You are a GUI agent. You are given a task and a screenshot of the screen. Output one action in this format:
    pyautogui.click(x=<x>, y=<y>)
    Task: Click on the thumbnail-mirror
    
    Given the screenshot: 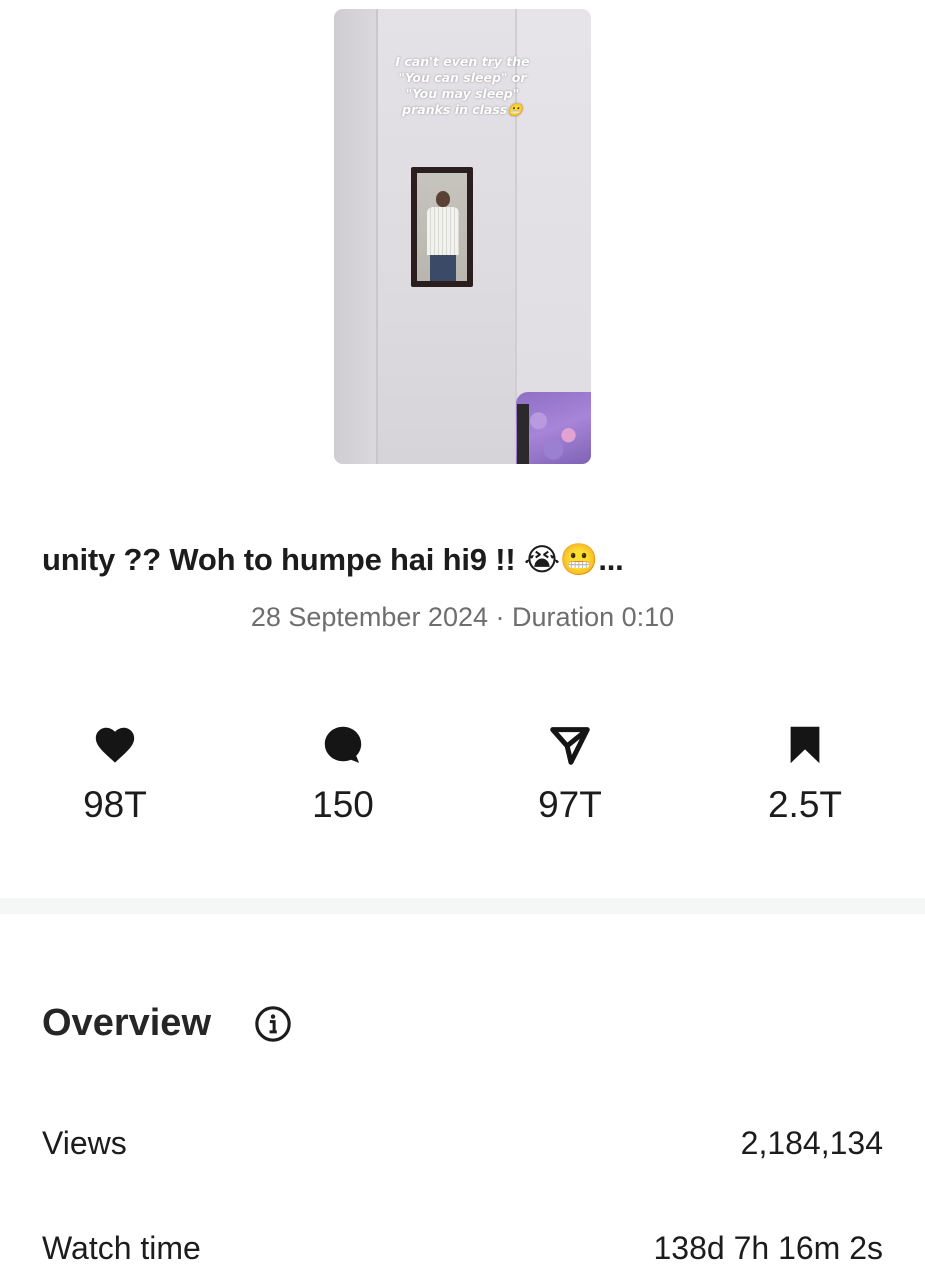 What is the action you would take?
    pyautogui.click(x=442, y=227)
    